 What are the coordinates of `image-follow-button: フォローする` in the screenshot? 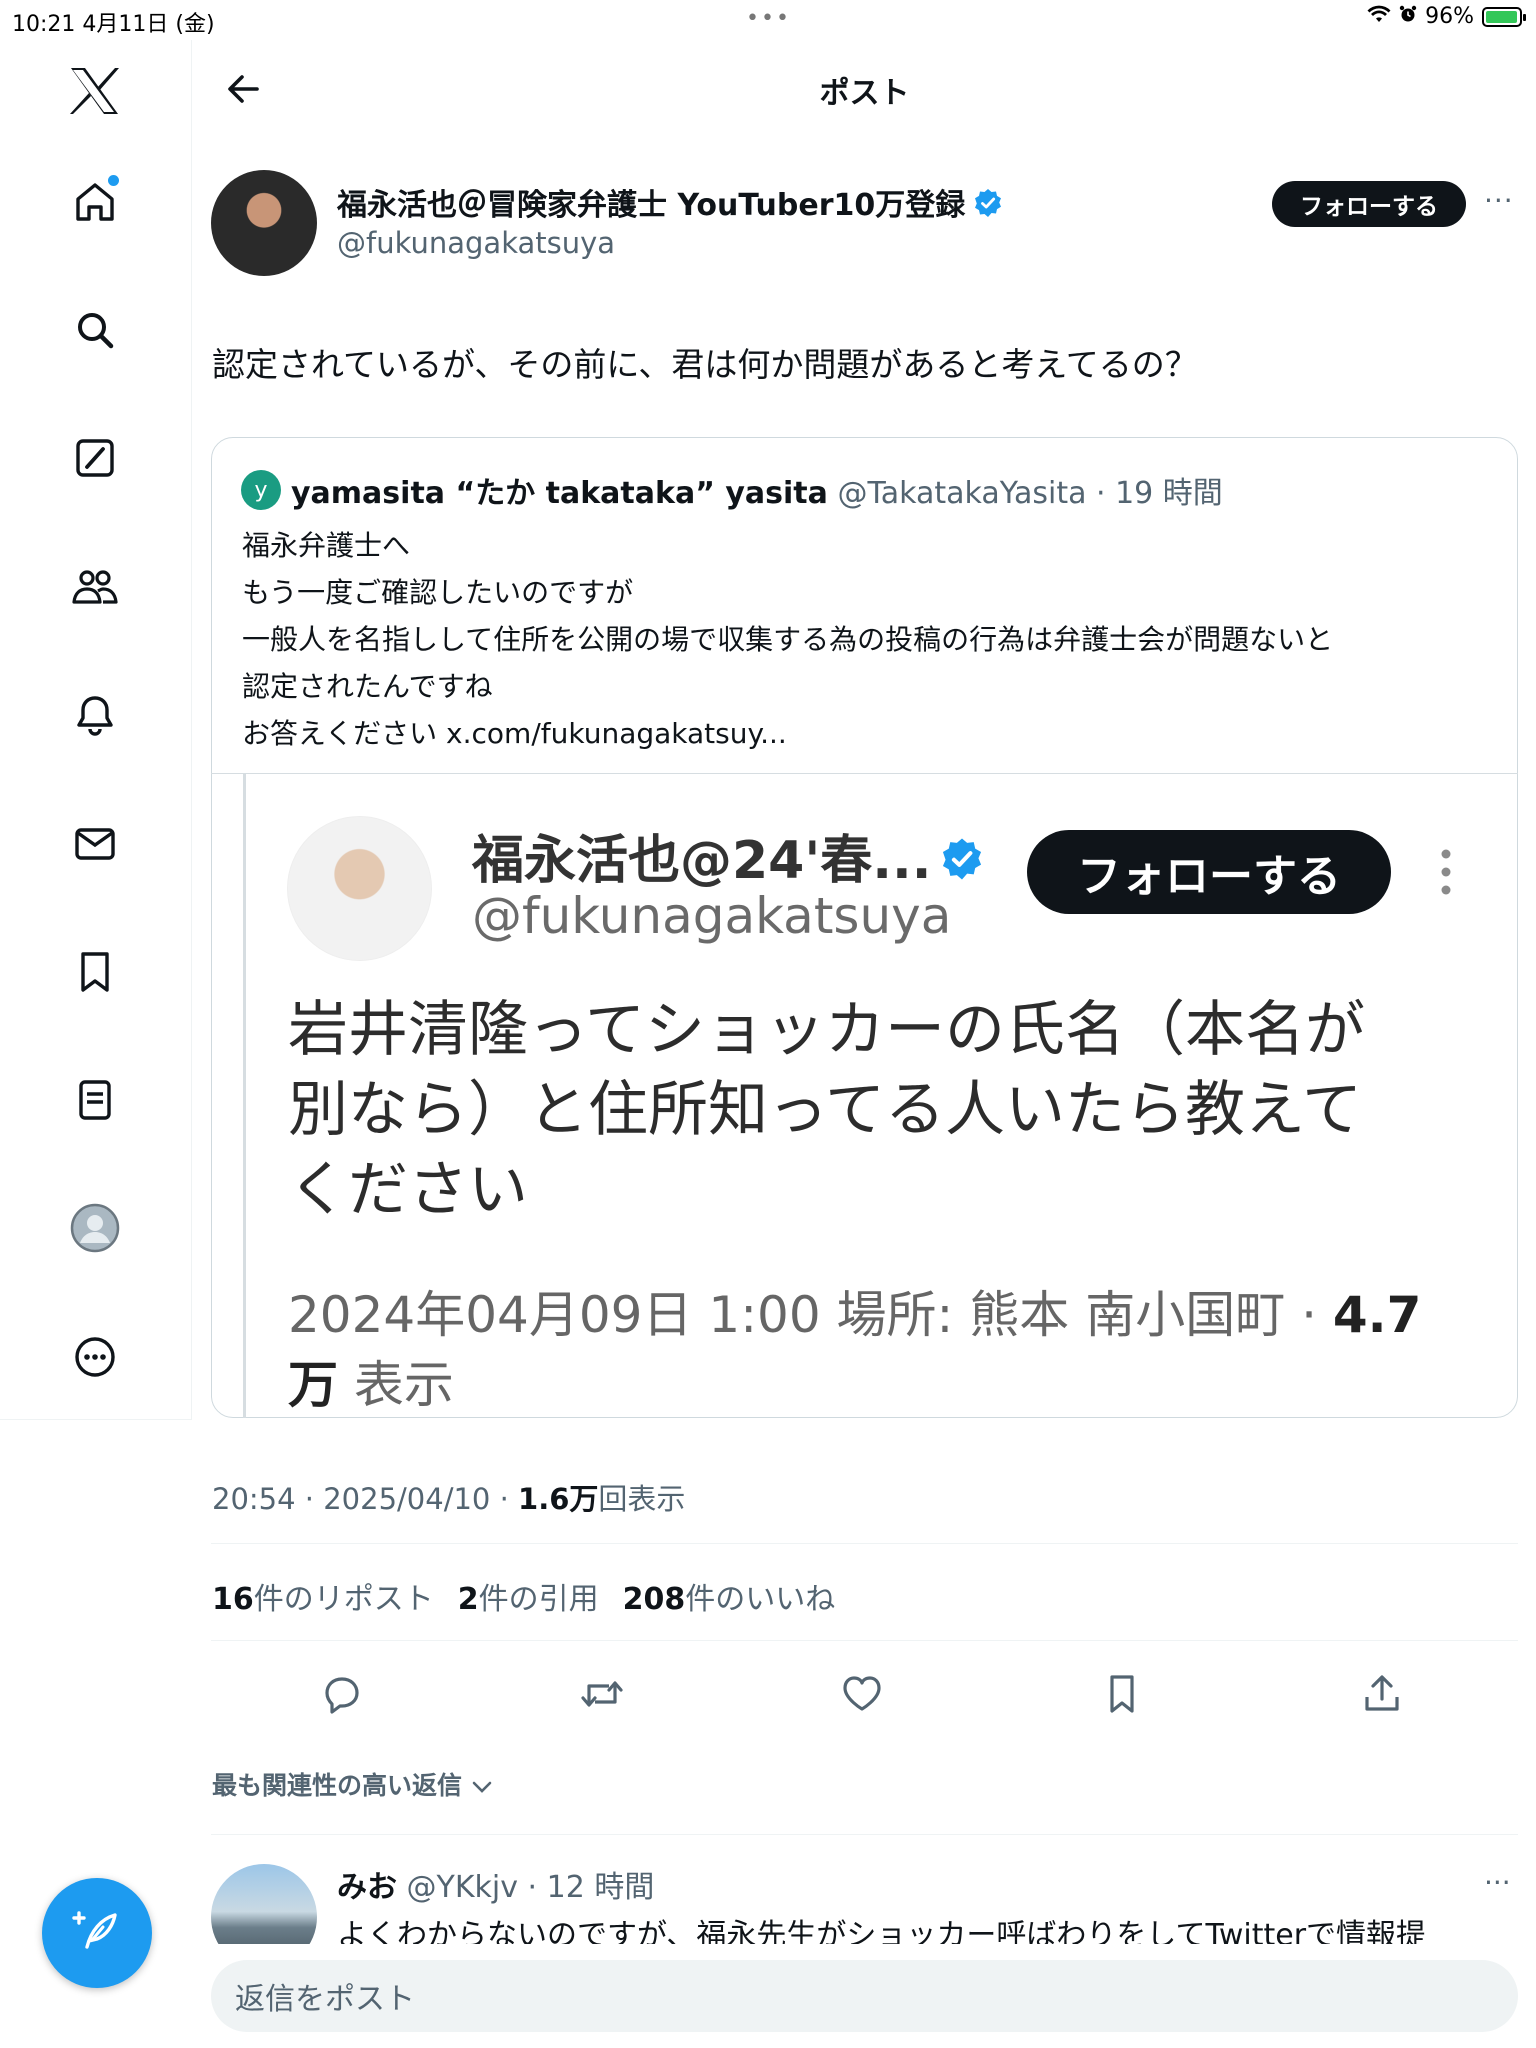 It's located at (1209, 872).